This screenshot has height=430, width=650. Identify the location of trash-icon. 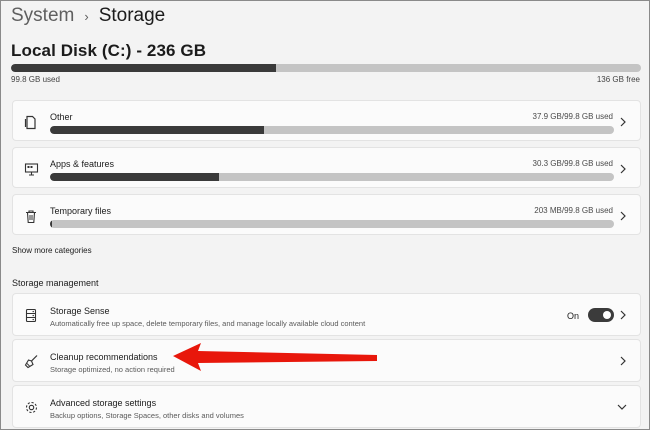
(31, 216).